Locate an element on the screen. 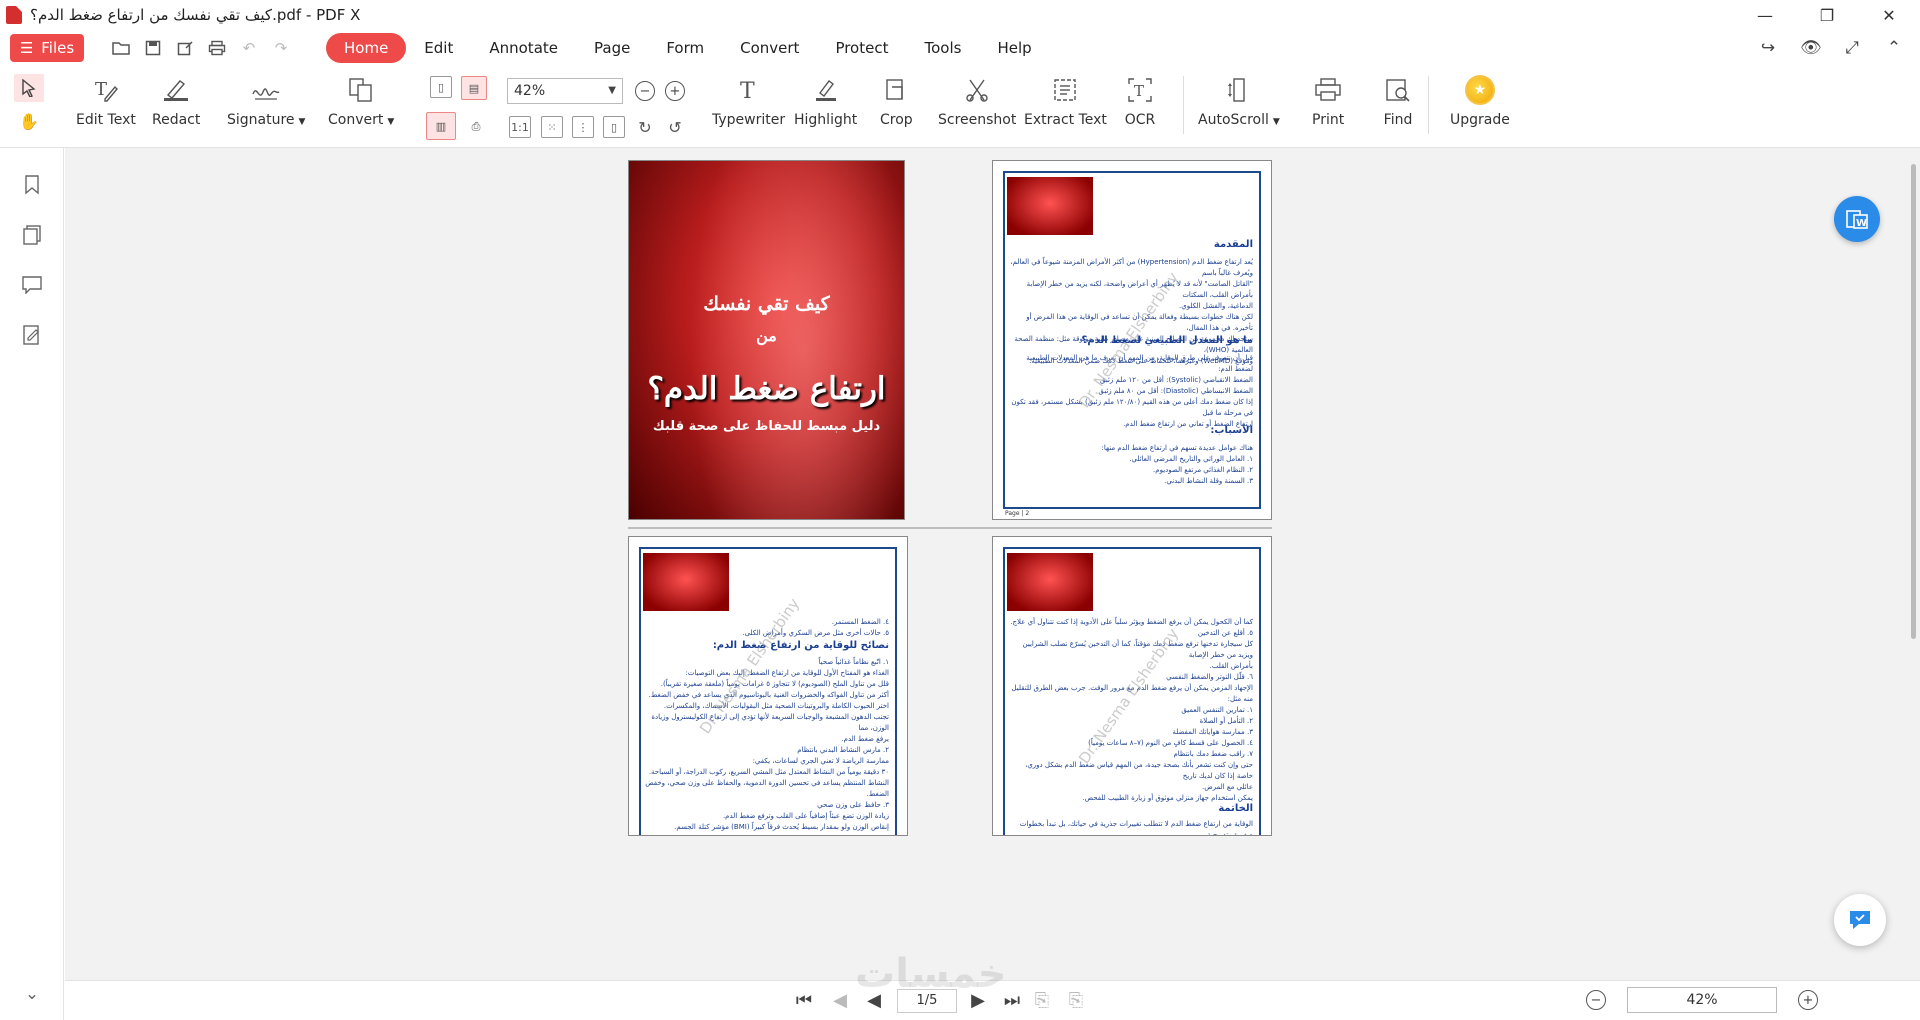 This screenshot has height=1020, width=1920. highlight-tool: Highlight is located at coordinates (825, 101).